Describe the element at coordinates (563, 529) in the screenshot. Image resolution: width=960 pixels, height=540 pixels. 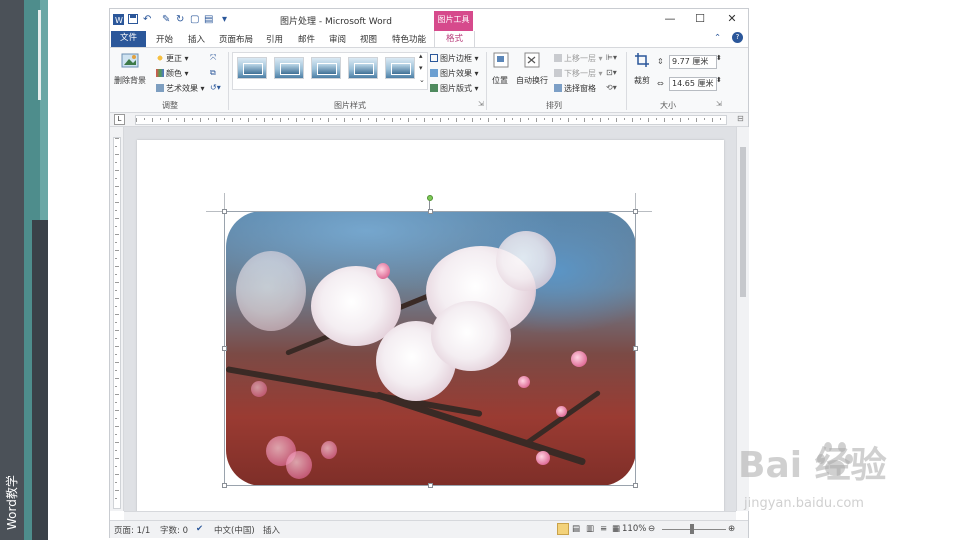
I see `print-layout-view-icon` at that location.